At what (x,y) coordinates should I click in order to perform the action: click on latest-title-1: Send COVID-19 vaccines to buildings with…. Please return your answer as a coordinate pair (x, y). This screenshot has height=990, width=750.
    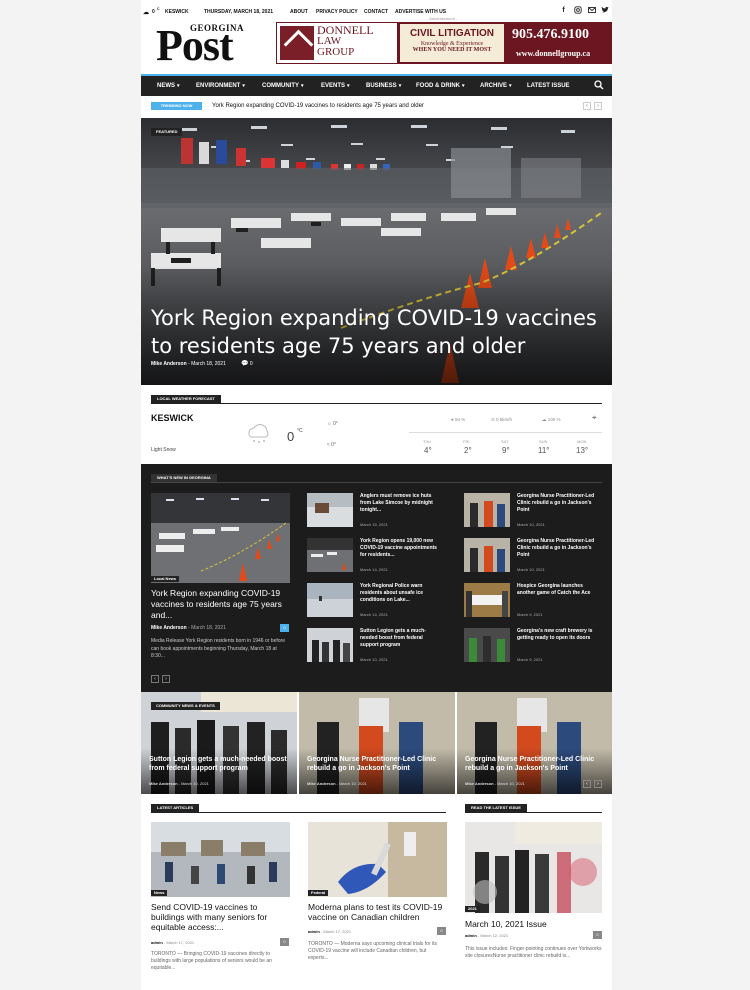
    Looking at the image, I should click on (220, 917).